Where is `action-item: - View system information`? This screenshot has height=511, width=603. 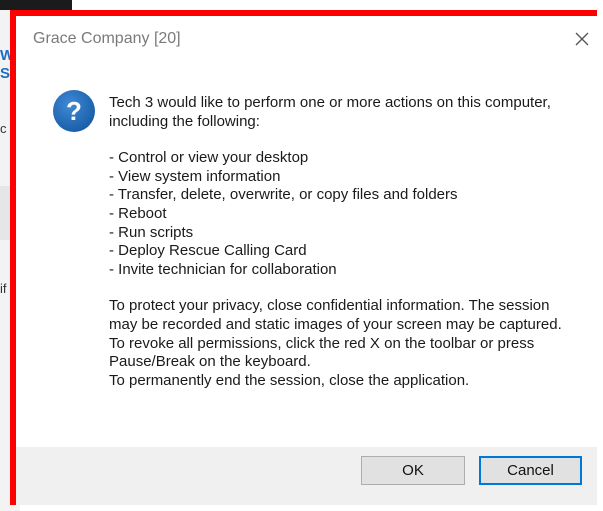
action-item: - View system information is located at coordinates (195, 176).